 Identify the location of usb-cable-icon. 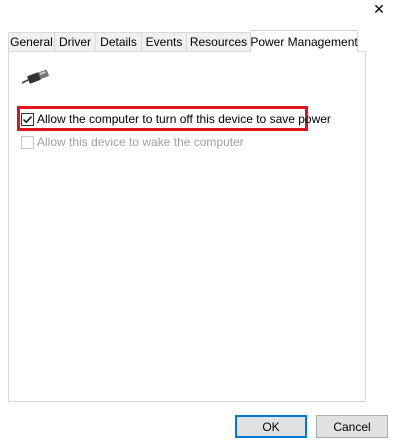
(36, 79).